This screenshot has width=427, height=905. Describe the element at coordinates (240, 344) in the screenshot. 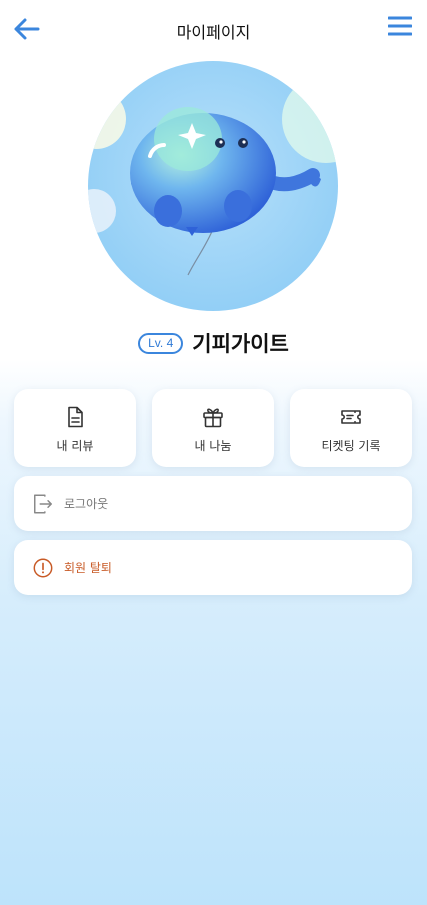

I see `nickname: 기피가이트` at that location.